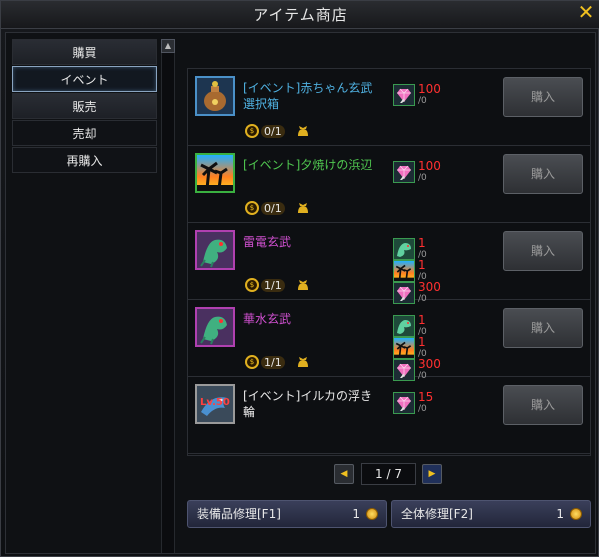 This screenshot has width=599, height=557. I want to click on menu-item-sell-off: 売却, so click(84, 133).